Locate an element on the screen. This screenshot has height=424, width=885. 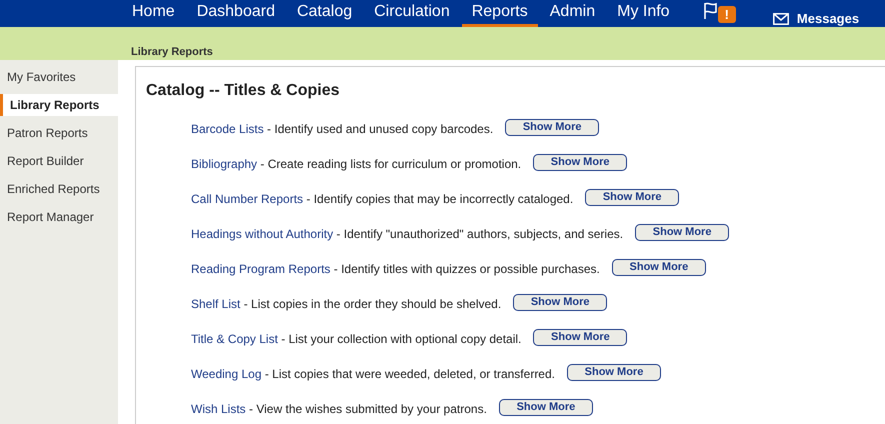
nav-tab: My Info is located at coordinates (643, 13).